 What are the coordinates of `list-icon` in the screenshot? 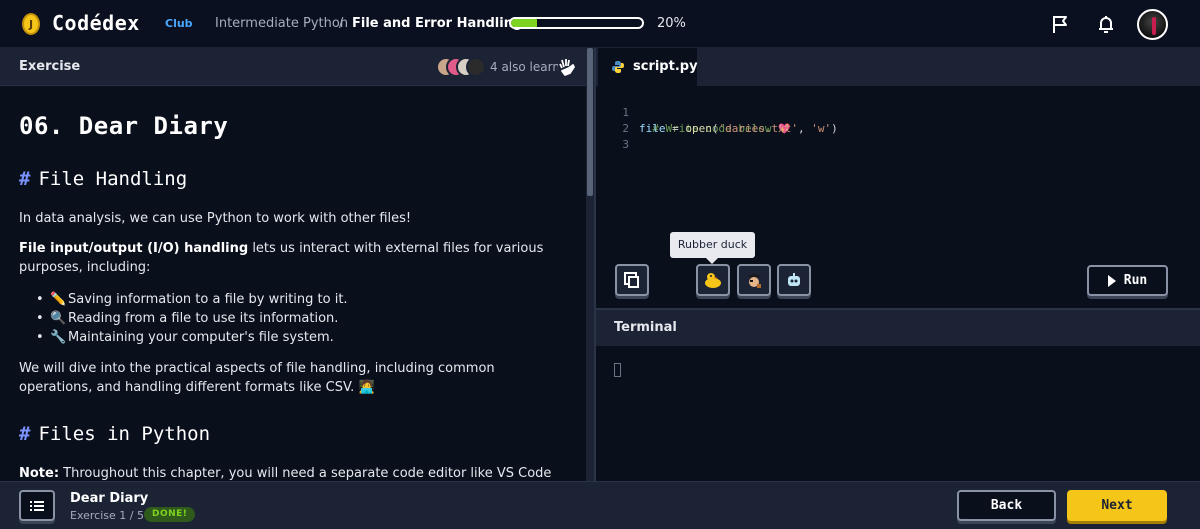 It's located at (37, 505).